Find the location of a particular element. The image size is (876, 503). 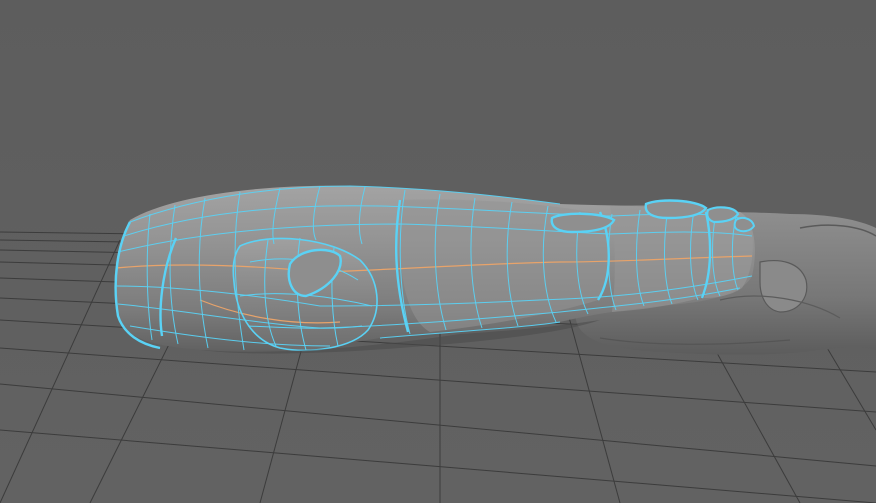

middle-finger is located at coordinates (662, 258).